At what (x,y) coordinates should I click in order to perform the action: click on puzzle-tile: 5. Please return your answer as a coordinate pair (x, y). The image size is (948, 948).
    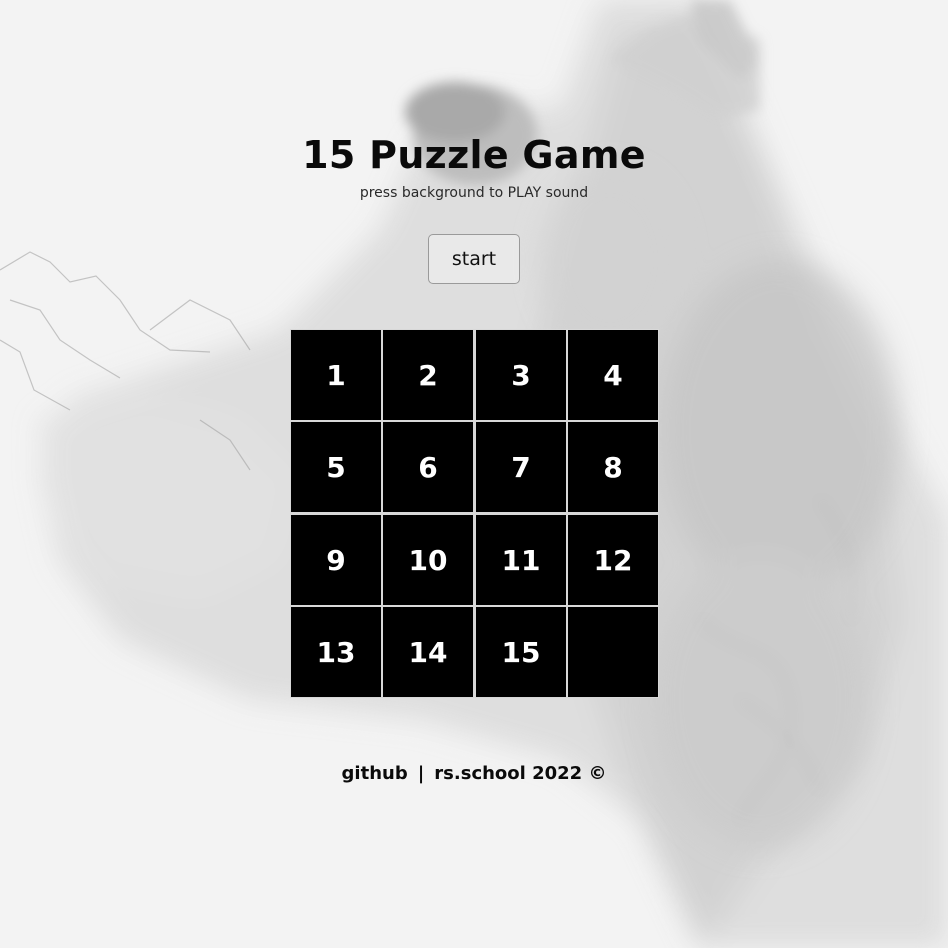
    Looking at the image, I should click on (336, 467).